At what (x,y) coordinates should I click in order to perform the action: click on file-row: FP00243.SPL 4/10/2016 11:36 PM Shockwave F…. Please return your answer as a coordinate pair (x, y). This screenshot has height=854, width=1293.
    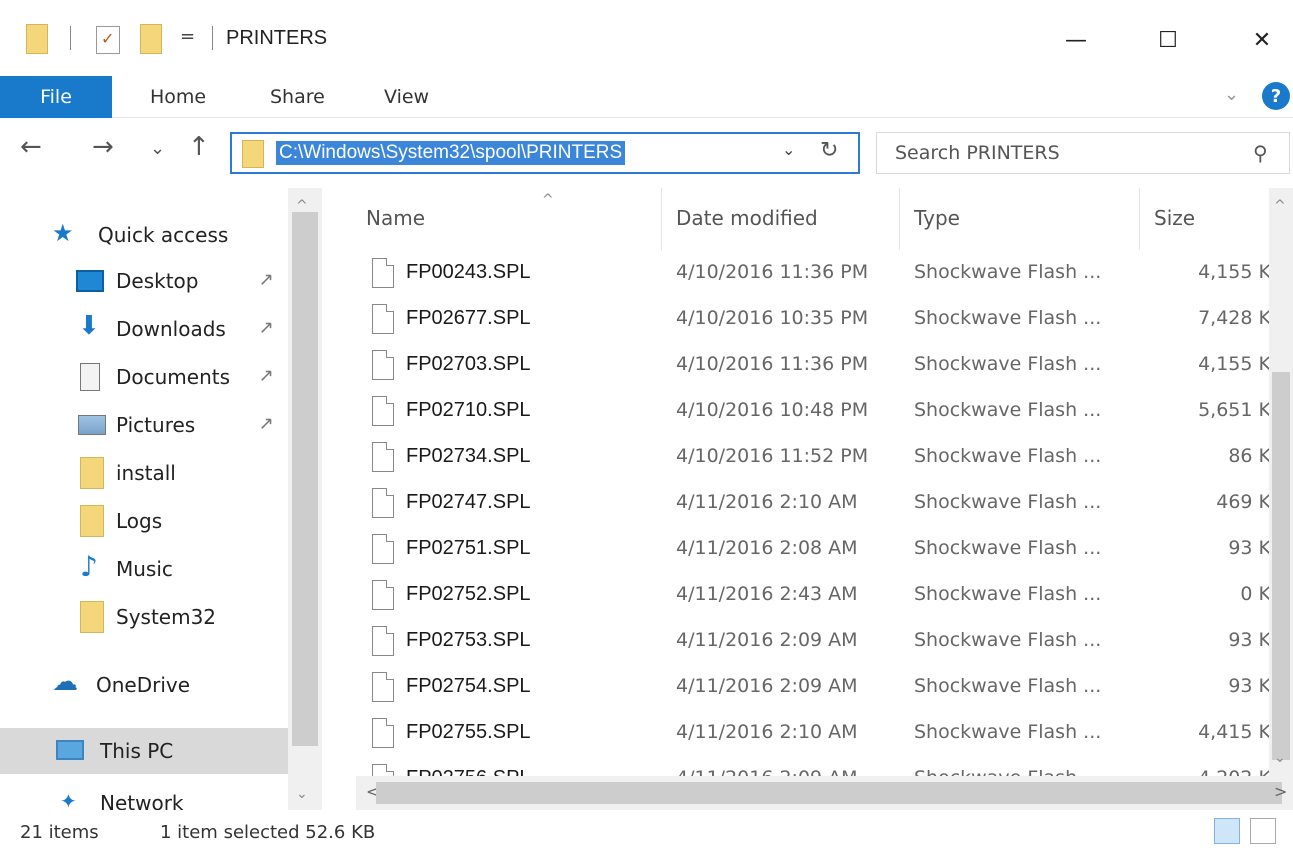
    Looking at the image, I should click on (799, 273).